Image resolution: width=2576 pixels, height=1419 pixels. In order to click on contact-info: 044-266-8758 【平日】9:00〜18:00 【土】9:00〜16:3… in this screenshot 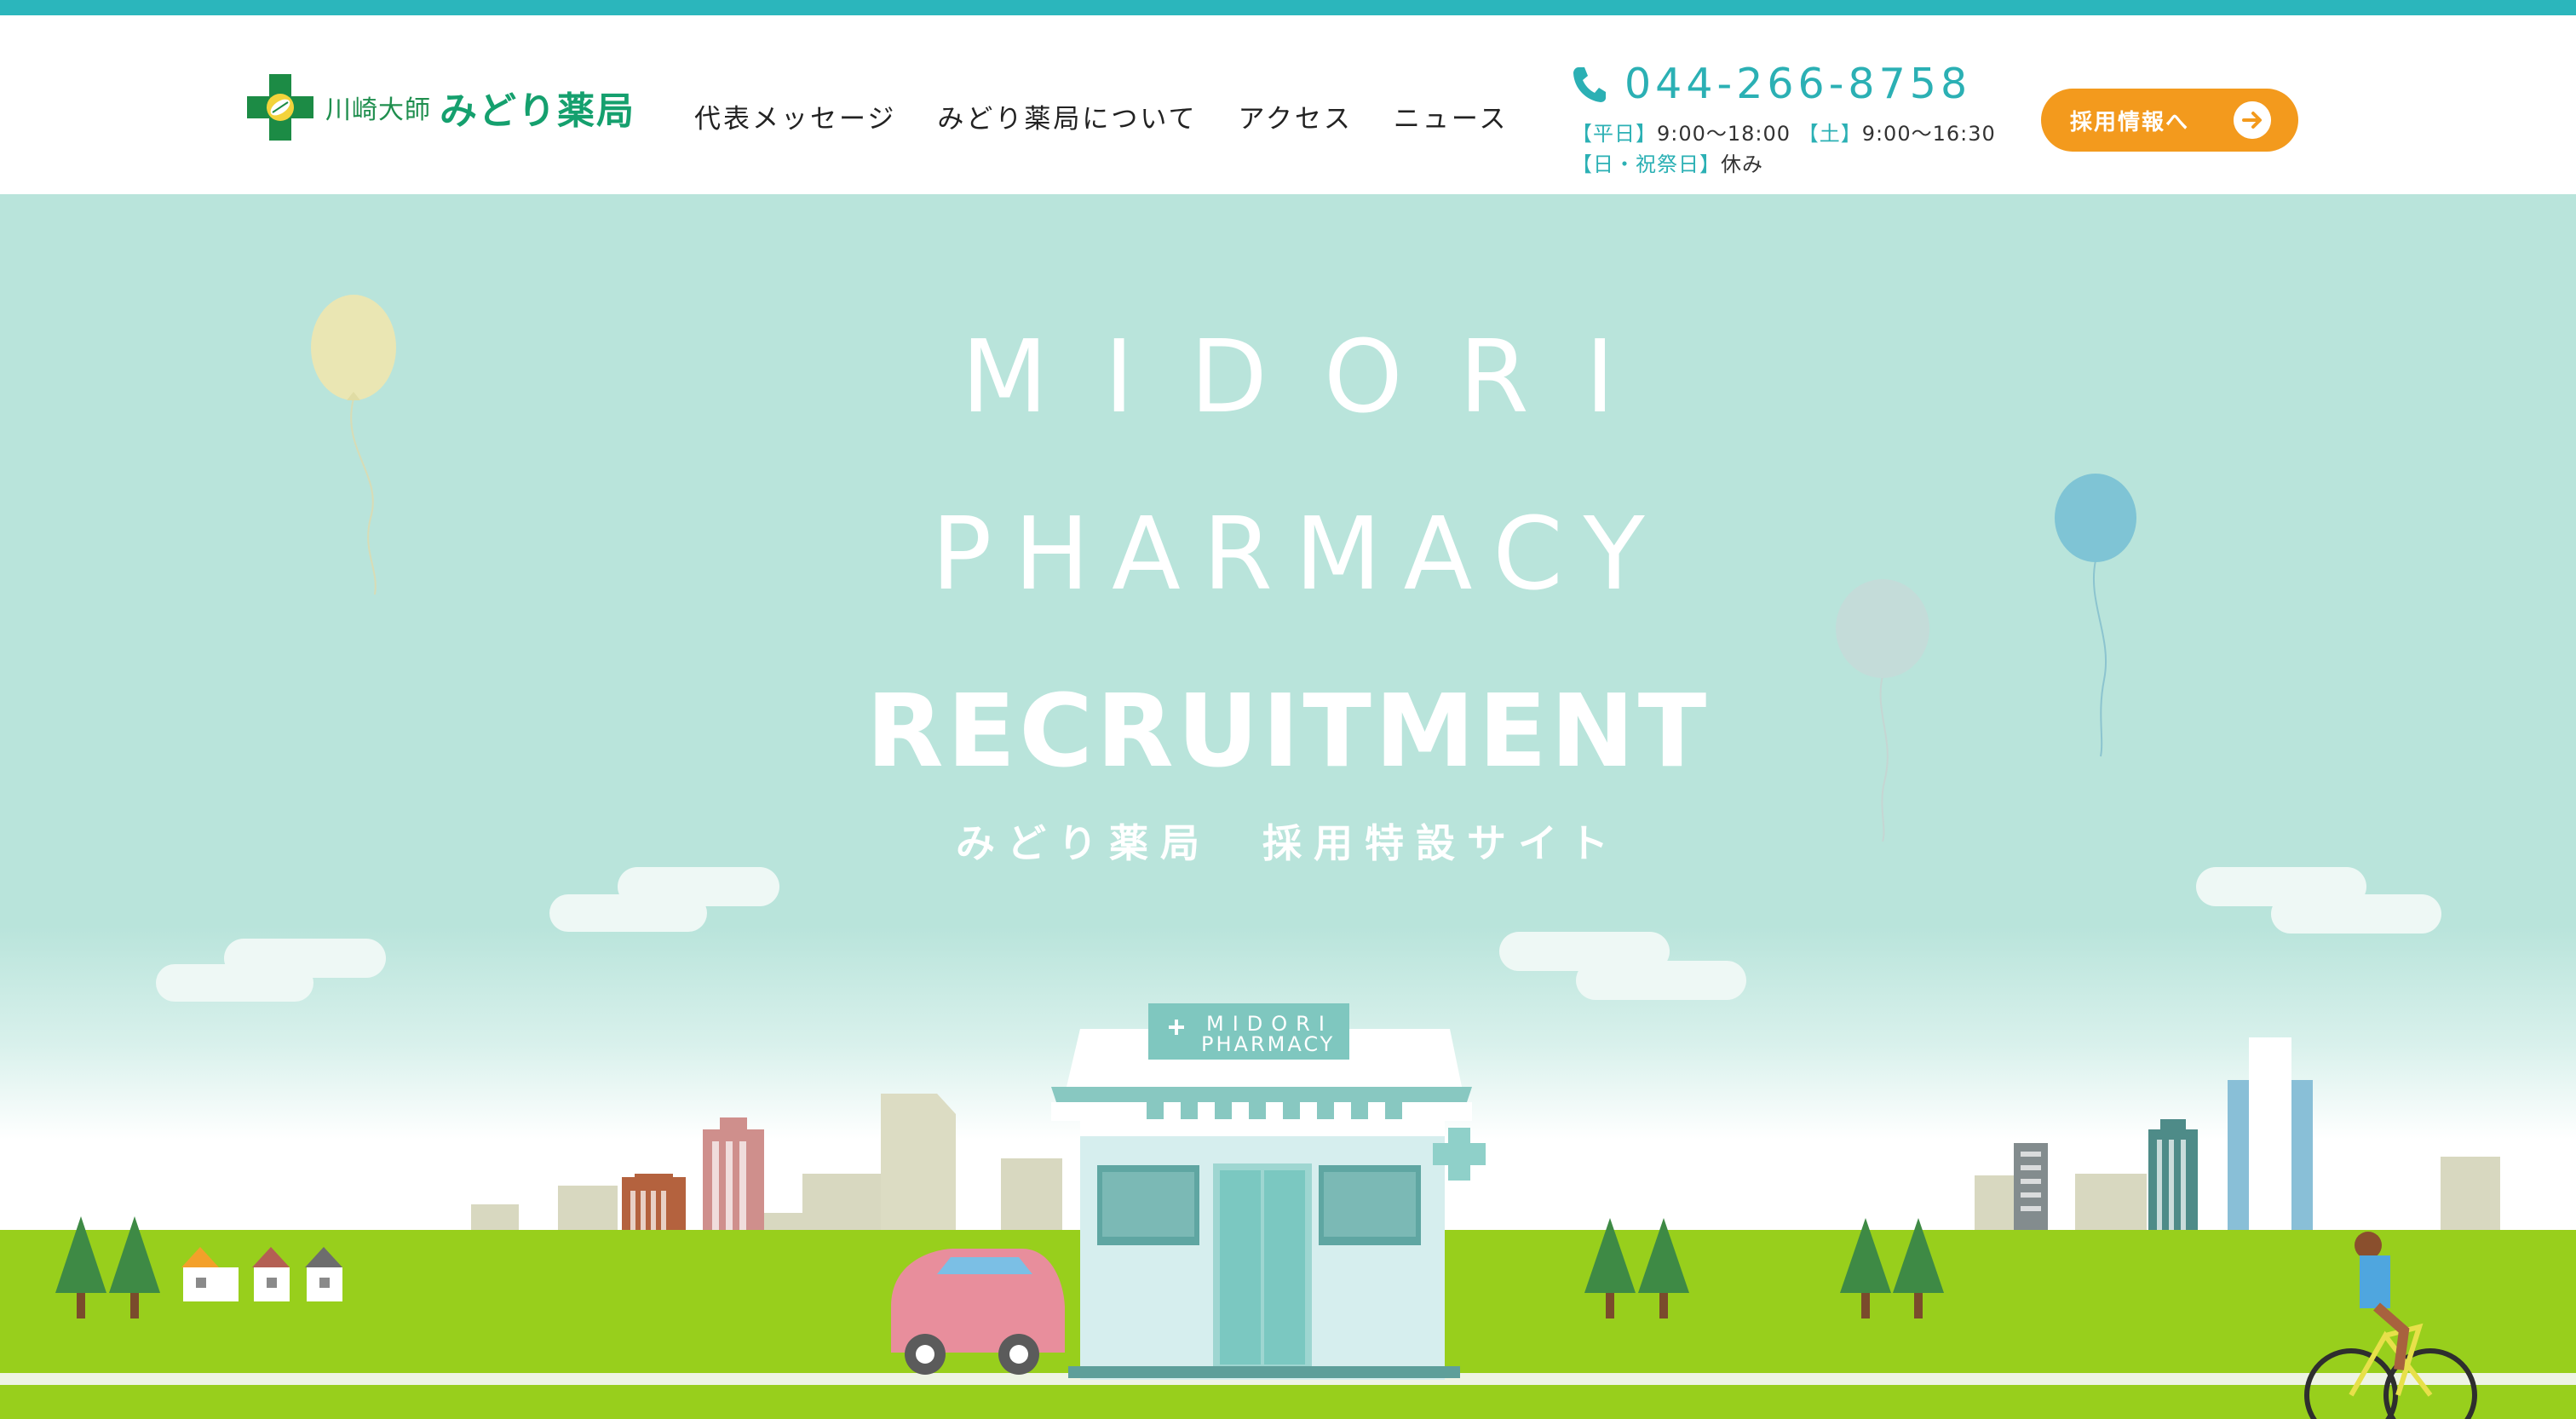, I will do `click(1784, 120)`.